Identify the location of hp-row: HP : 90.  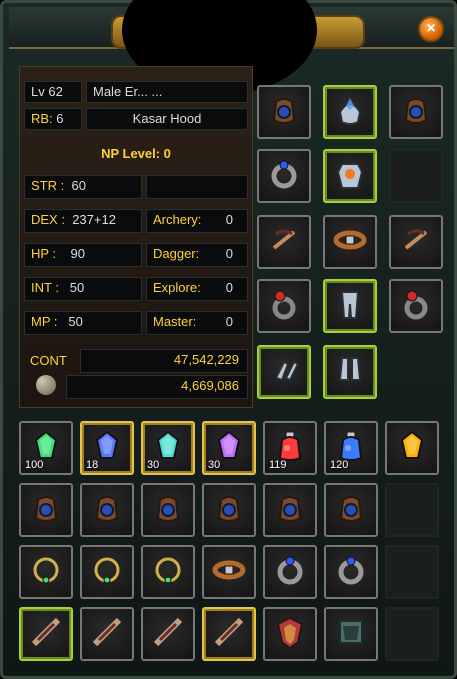
(83, 255).